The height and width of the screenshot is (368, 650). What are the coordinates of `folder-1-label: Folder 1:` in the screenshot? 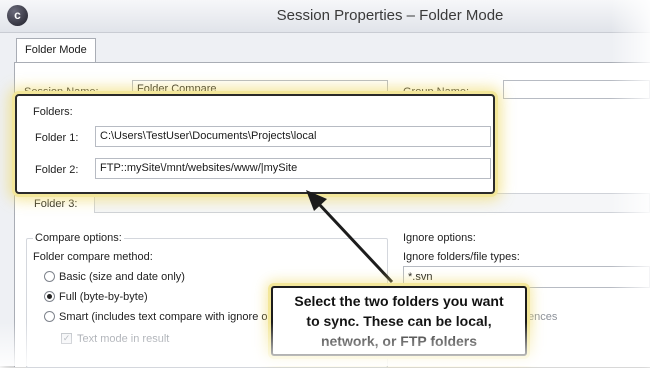 It's located at (57, 138).